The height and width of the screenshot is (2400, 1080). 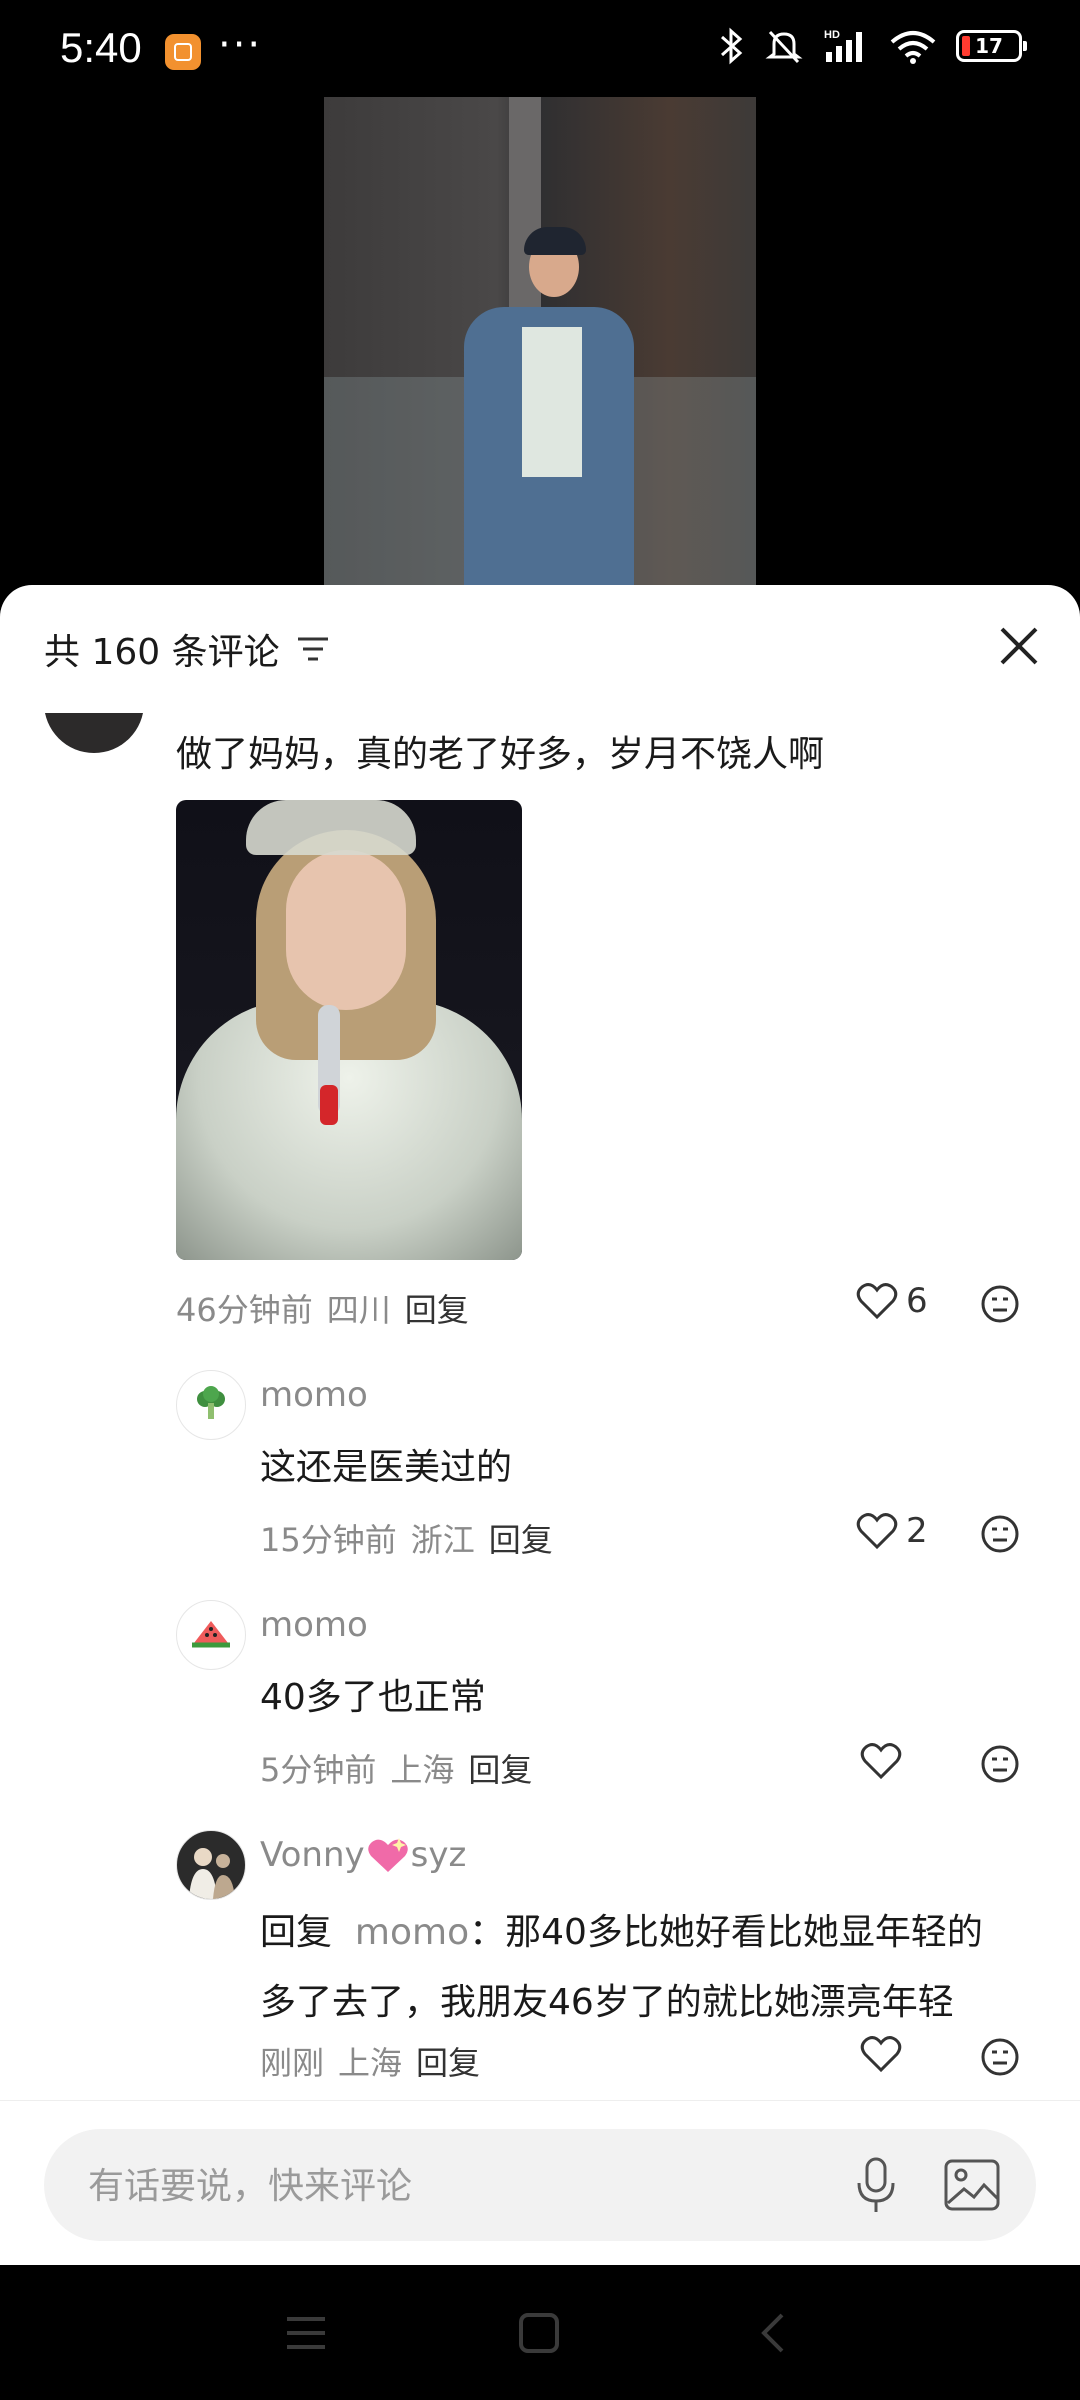 I want to click on comment-text: 40多了也正常, so click(x=373, y=1697).